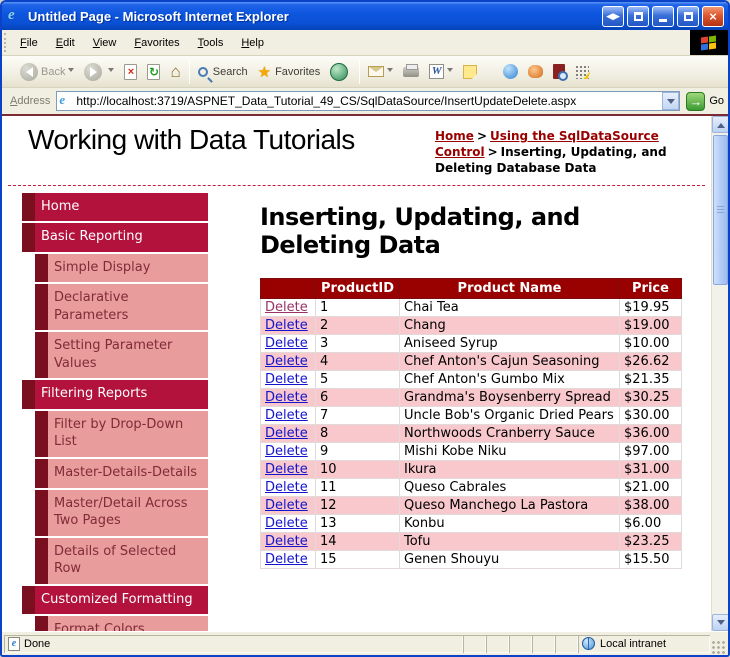  I want to click on sidebar-item: Declarative Parameters, so click(121, 307).